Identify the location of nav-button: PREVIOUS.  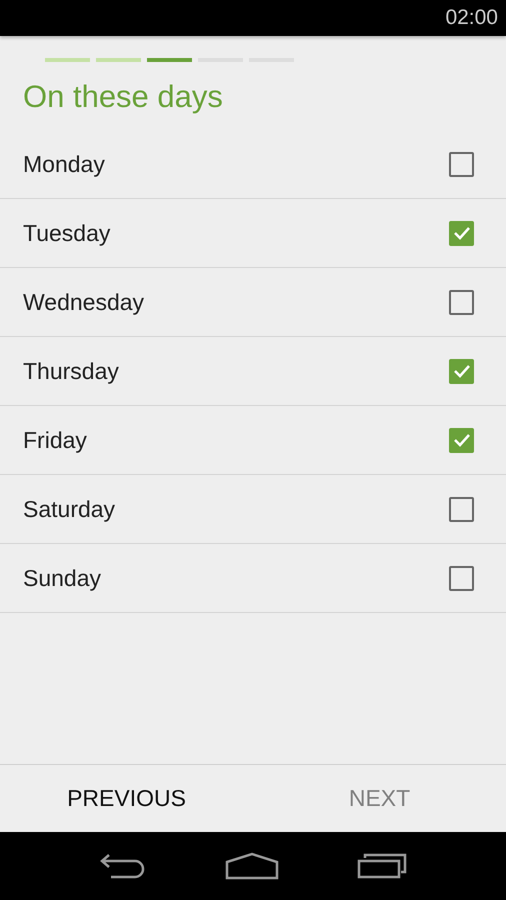
(126, 798).